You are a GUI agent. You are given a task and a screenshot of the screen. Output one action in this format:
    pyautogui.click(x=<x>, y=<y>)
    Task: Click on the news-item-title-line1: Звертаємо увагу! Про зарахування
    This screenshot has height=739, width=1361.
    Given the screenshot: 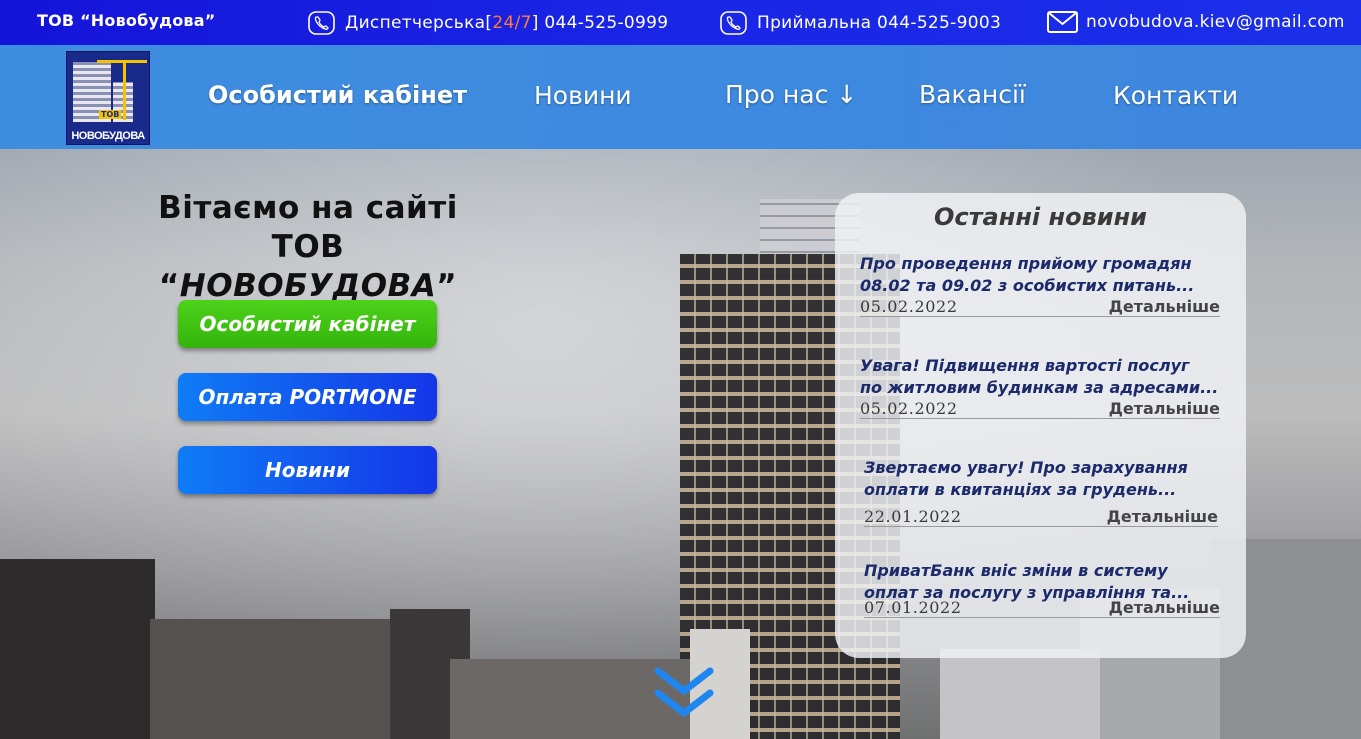 What is the action you would take?
    pyautogui.click(x=1026, y=467)
    